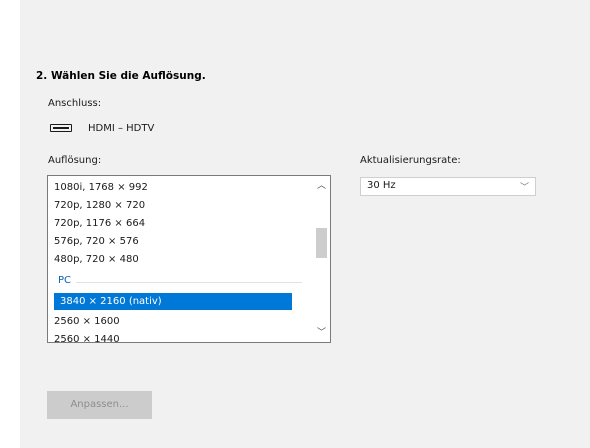 The height and width of the screenshot is (448, 590). Describe the element at coordinates (121, 128) in the screenshot. I see `connection-value: HDMI – HDTV` at that location.